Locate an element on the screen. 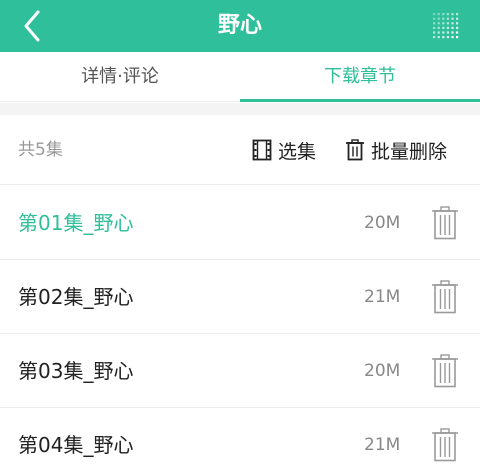  select-episodes-label: 选集 is located at coordinates (297, 151).